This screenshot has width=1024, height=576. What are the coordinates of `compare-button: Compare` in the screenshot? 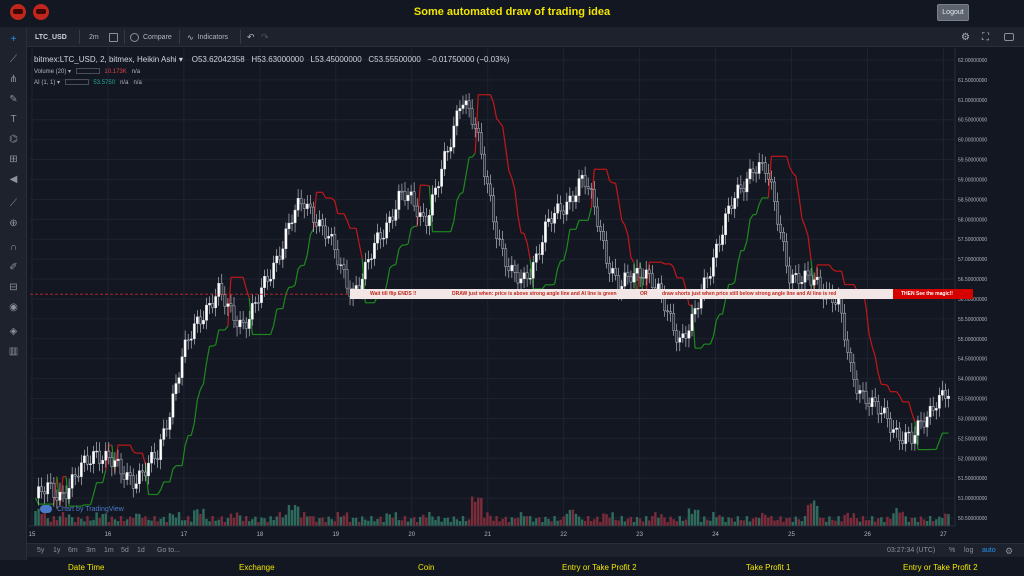 It's located at (151, 37).